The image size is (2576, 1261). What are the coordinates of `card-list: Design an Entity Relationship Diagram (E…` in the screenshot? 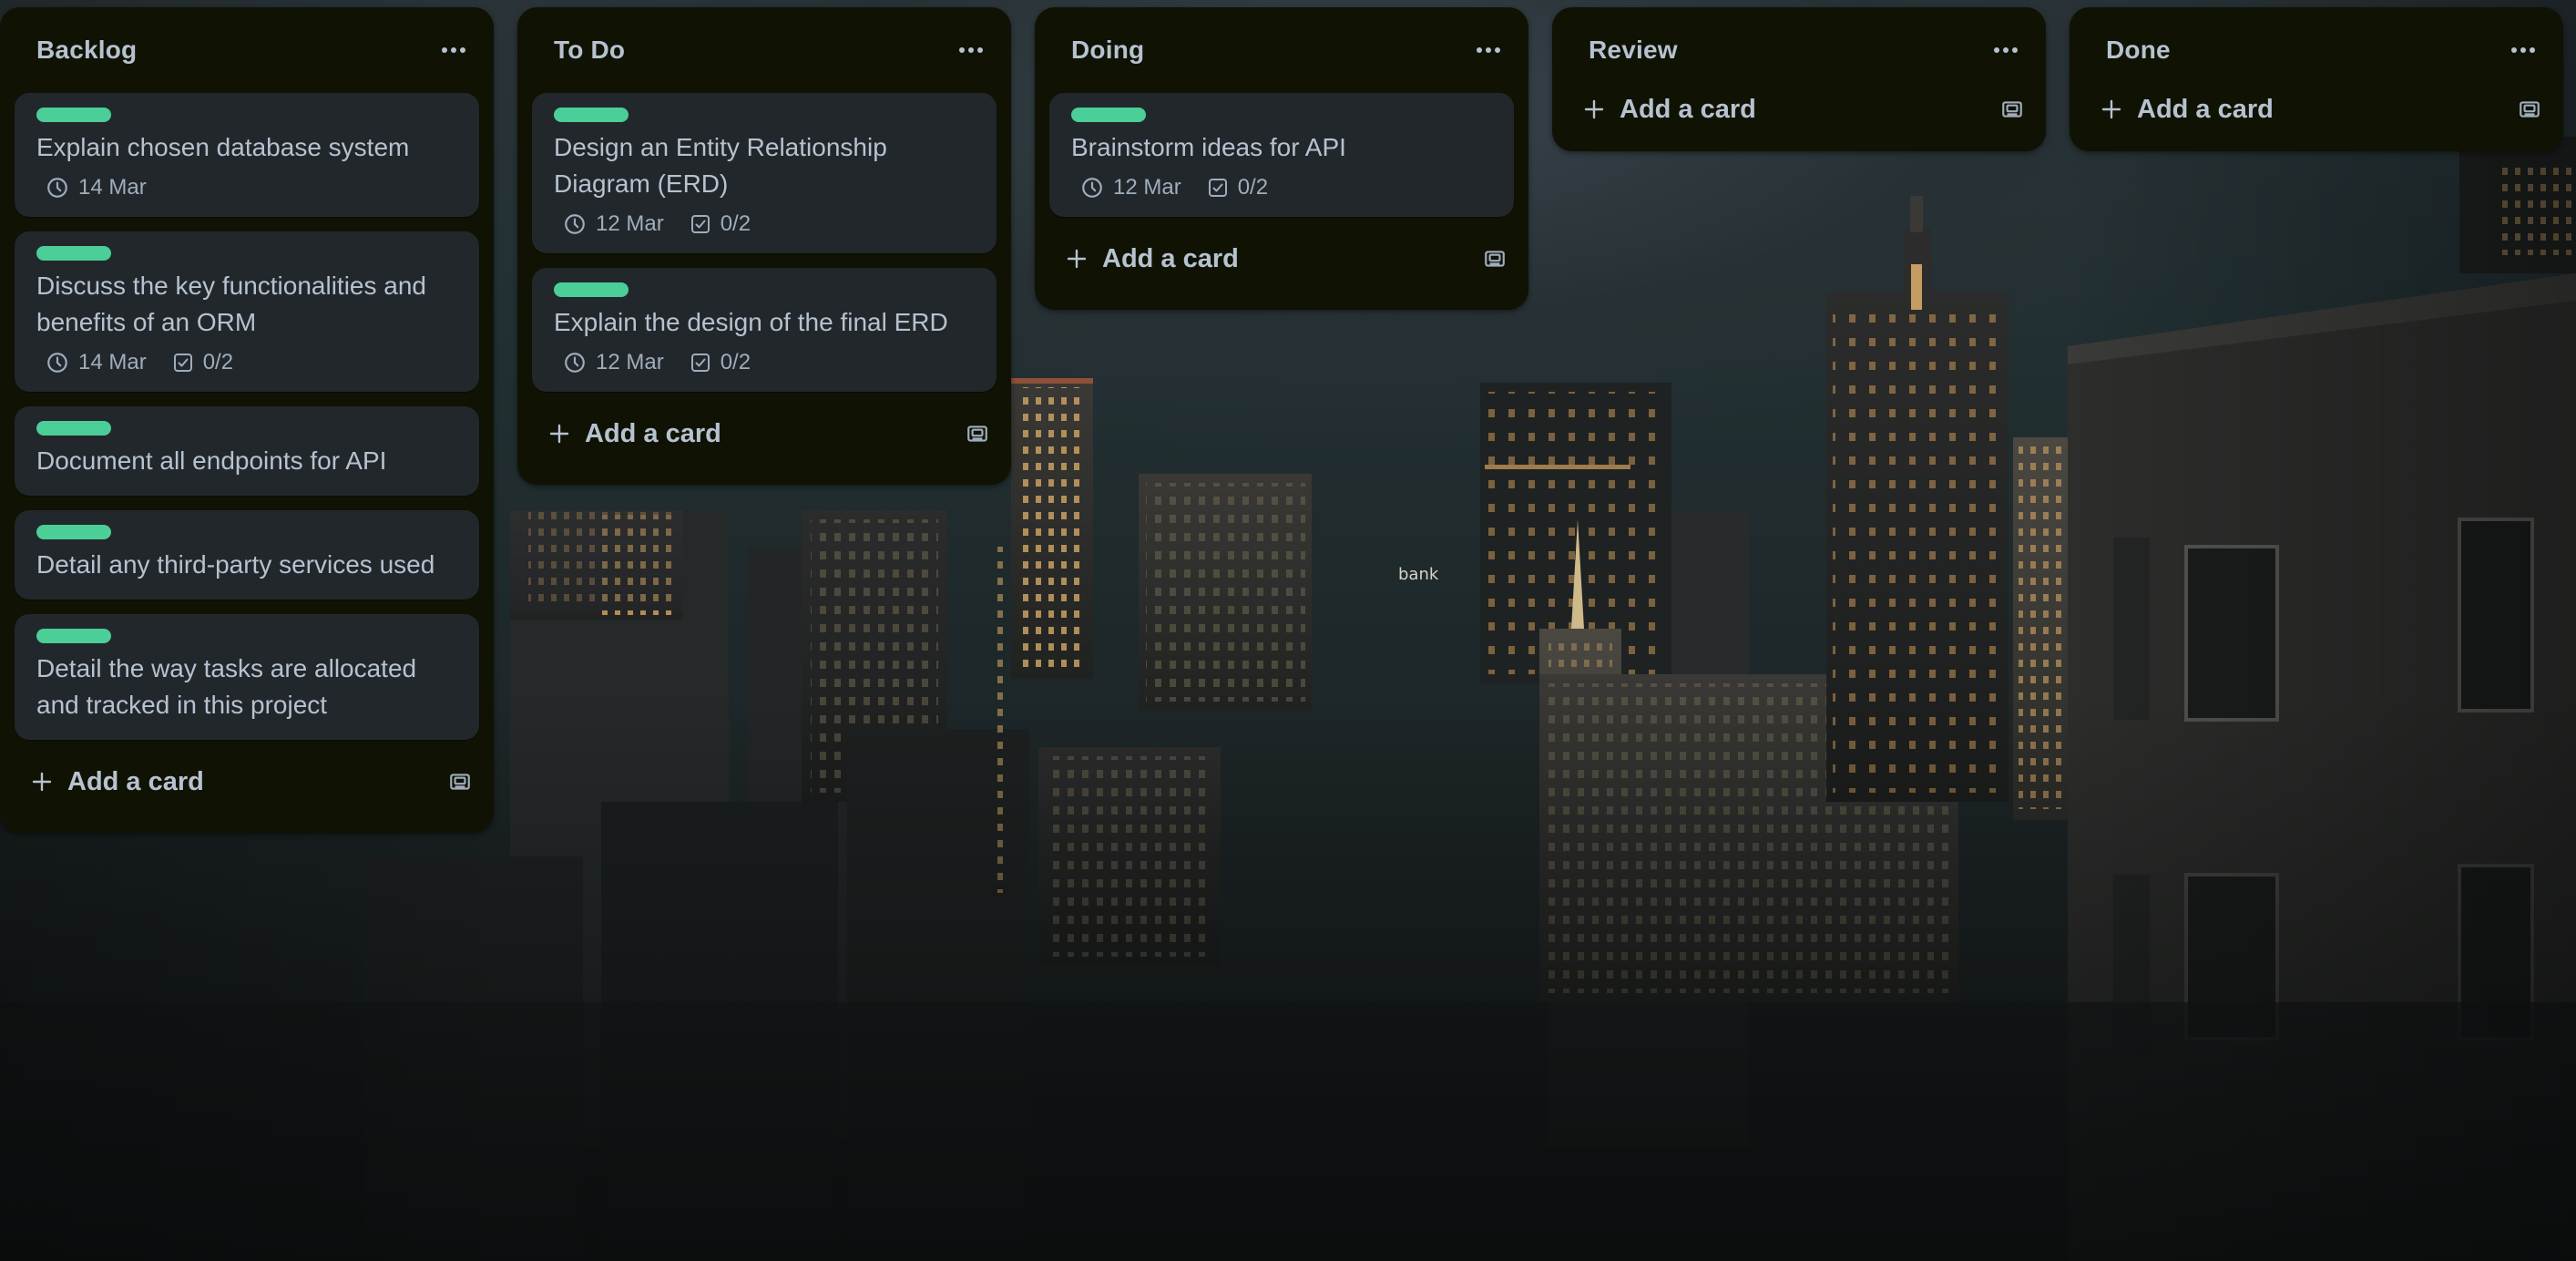 It's located at (764, 243).